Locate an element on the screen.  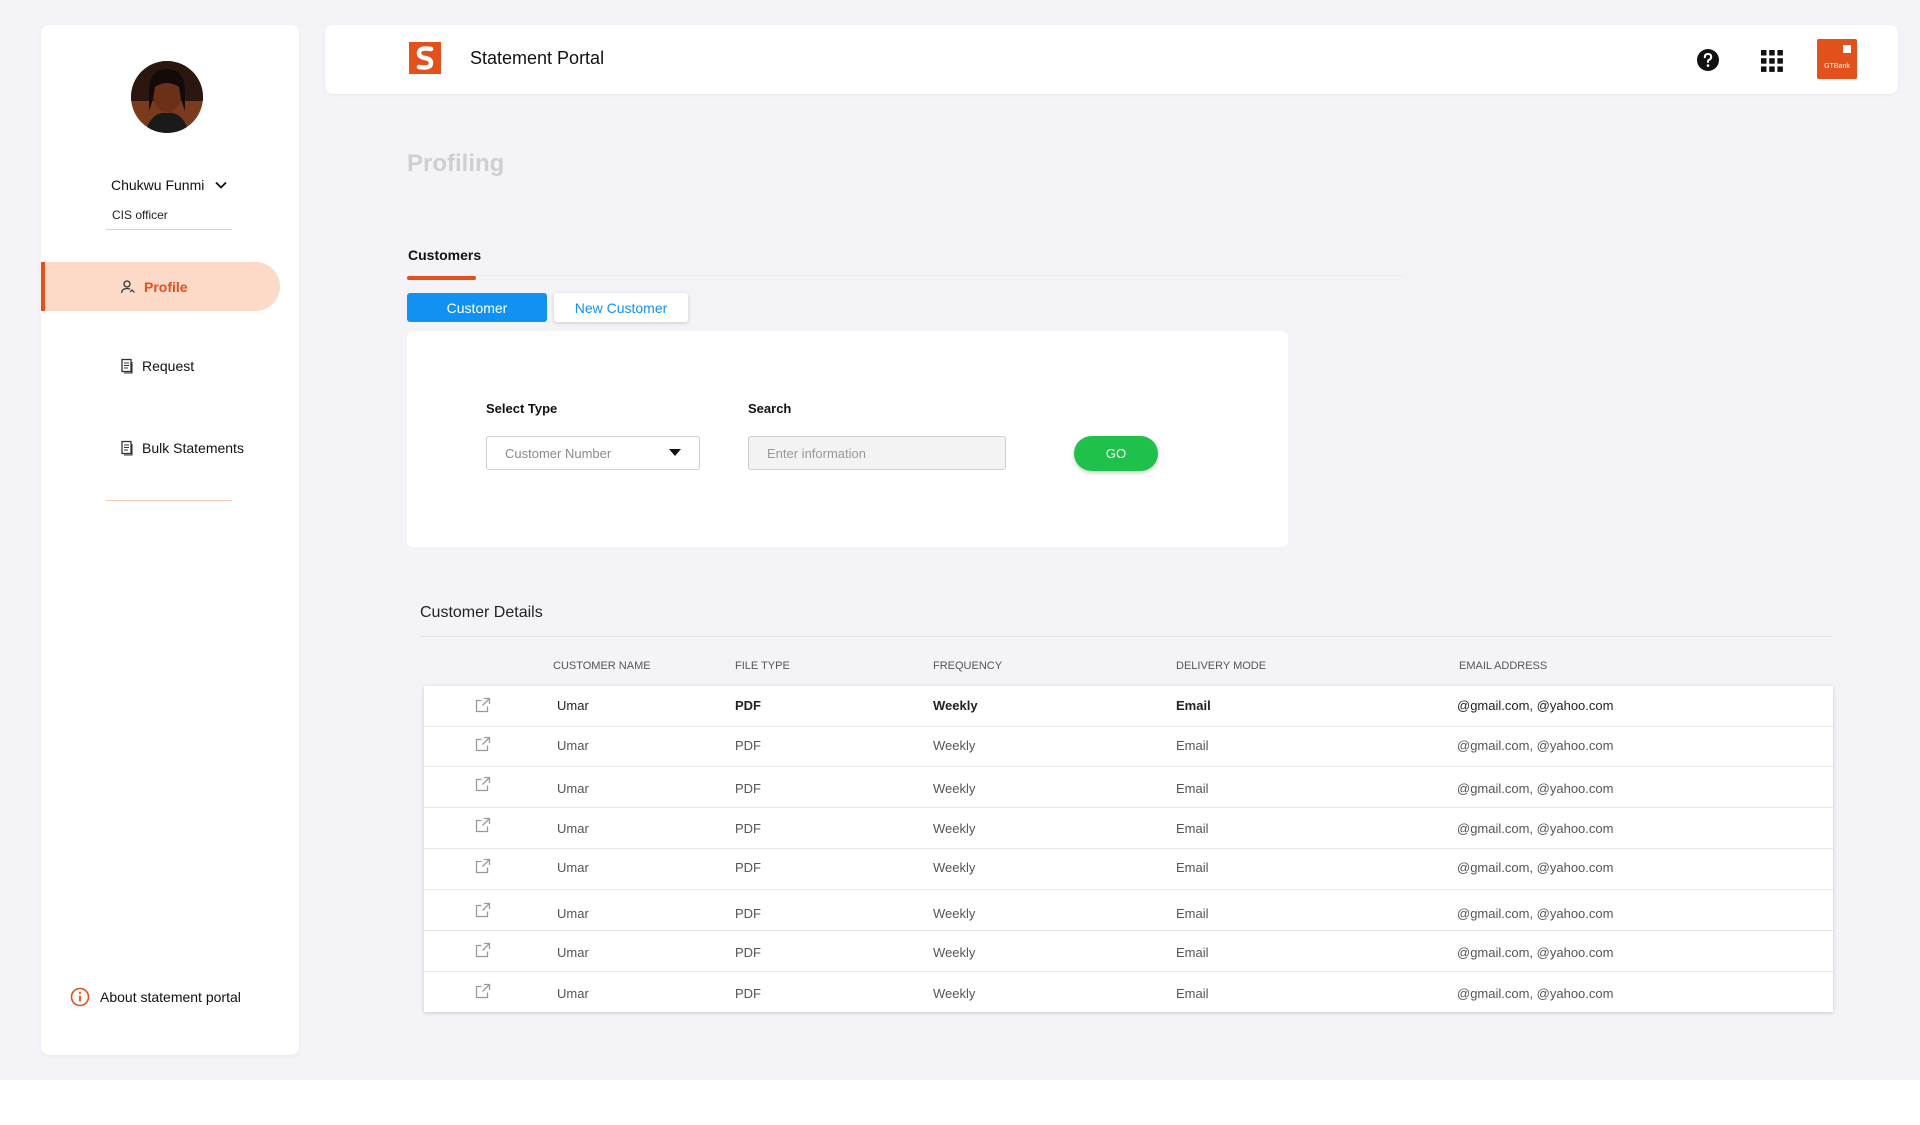
column-header-delivery-mode: DELIVERY MODE is located at coordinates (1221, 666).